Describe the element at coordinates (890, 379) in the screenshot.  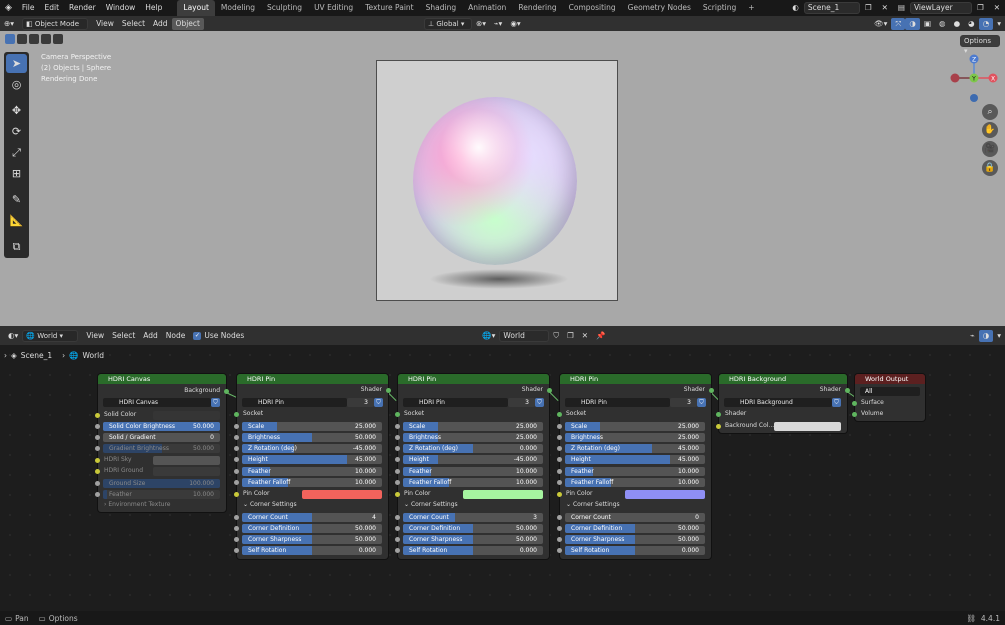
I see `node-header: World Output` at that location.